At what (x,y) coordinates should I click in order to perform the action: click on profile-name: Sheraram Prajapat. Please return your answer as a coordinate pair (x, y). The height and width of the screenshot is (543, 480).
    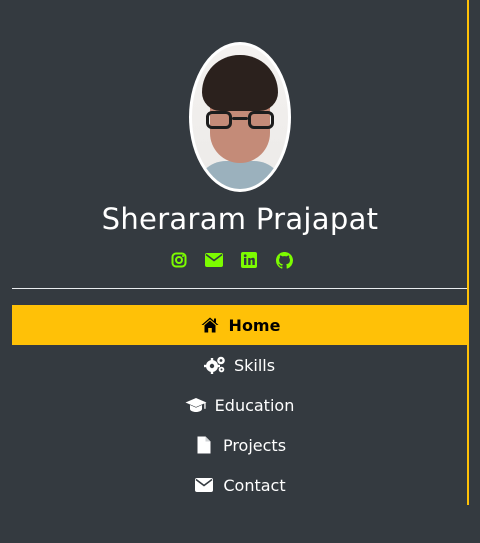
    Looking at the image, I should click on (240, 219).